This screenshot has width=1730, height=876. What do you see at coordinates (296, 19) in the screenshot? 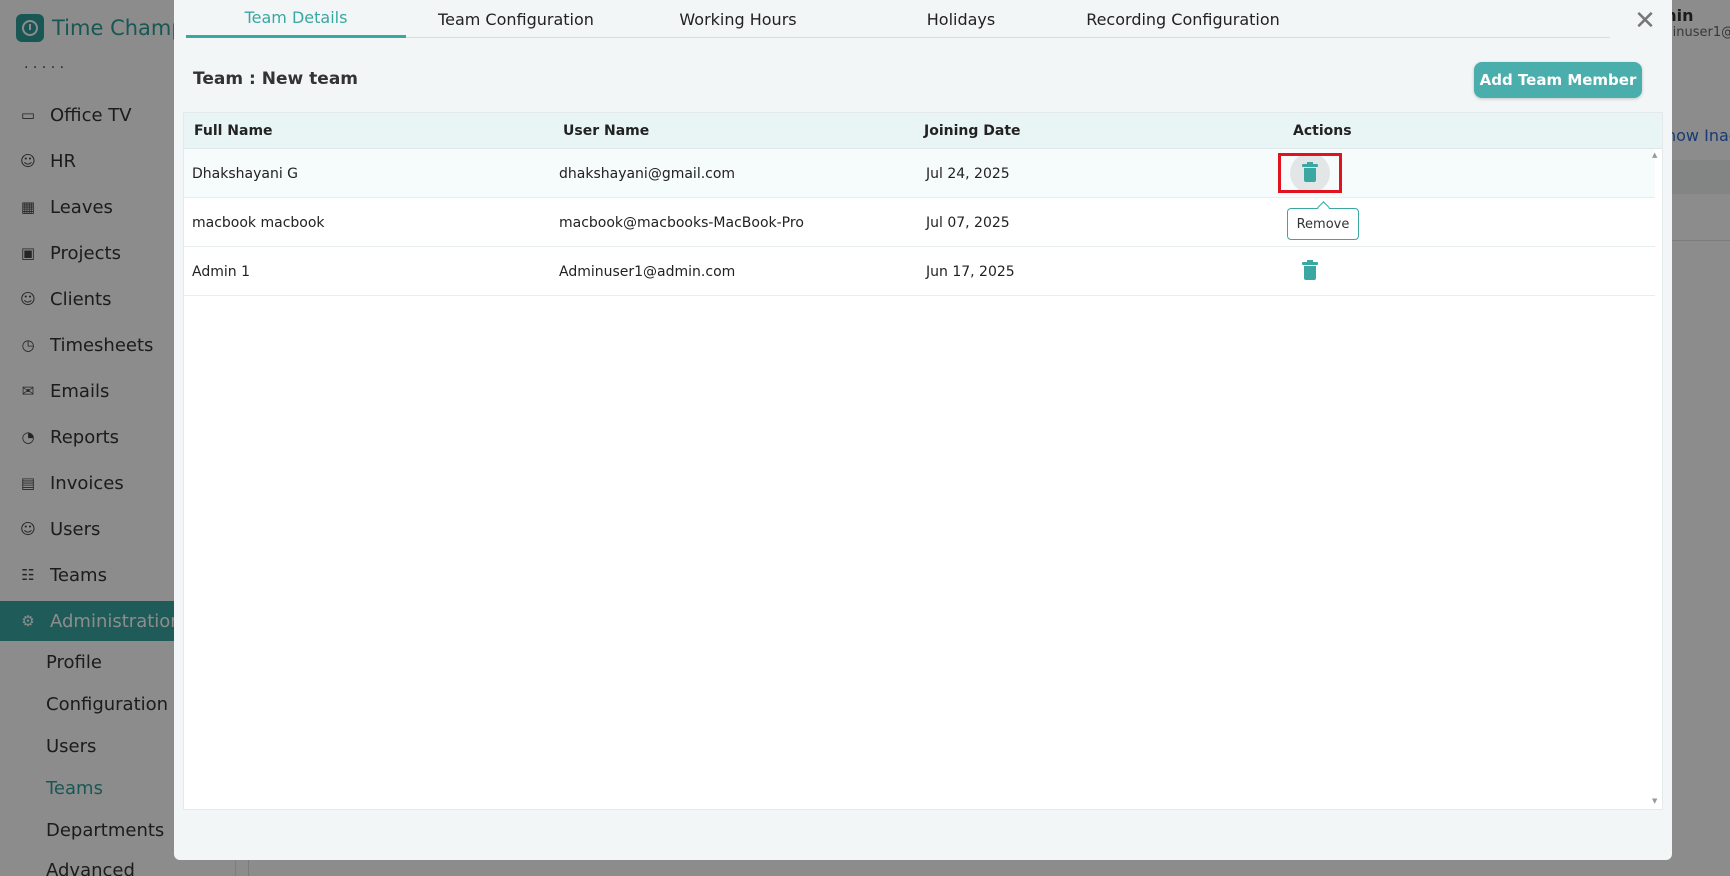
I see `tab-team-details: Team Details` at bounding box center [296, 19].